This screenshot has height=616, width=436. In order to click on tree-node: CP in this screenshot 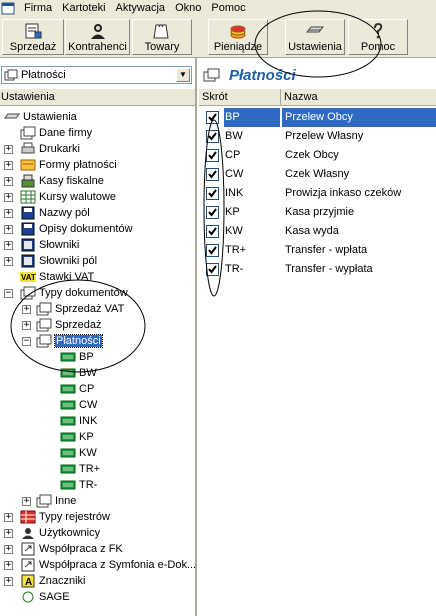, I will do `click(77, 389)`.